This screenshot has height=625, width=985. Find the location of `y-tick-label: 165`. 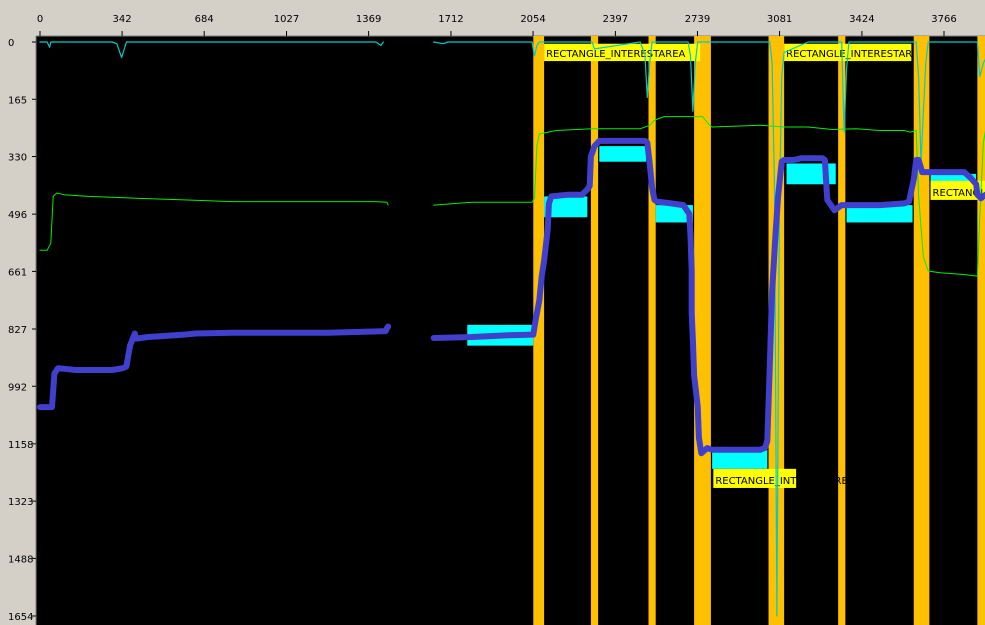

y-tick-label: 165 is located at coordinates (17, 100).